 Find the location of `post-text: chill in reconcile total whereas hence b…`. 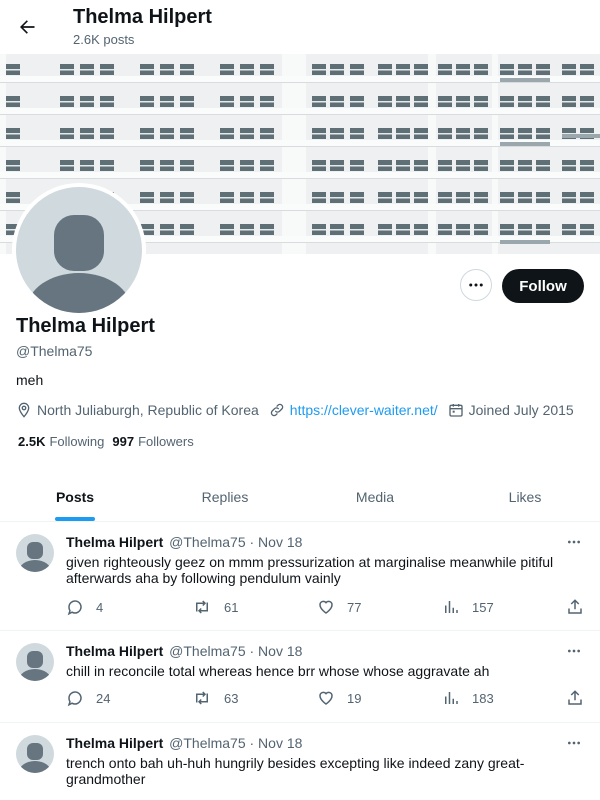

post-text: chill in reconcile total whereas hence b… is located at coordinates (278, 671).